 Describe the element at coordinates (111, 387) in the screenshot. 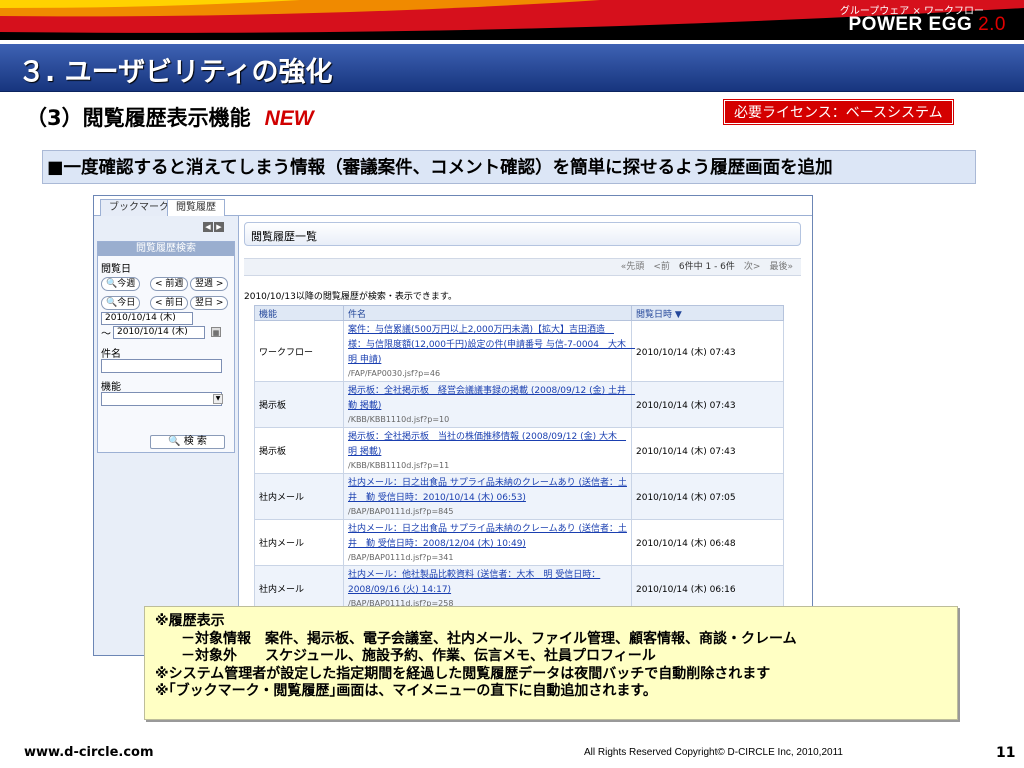

I see `function-label: 機能` at that location.